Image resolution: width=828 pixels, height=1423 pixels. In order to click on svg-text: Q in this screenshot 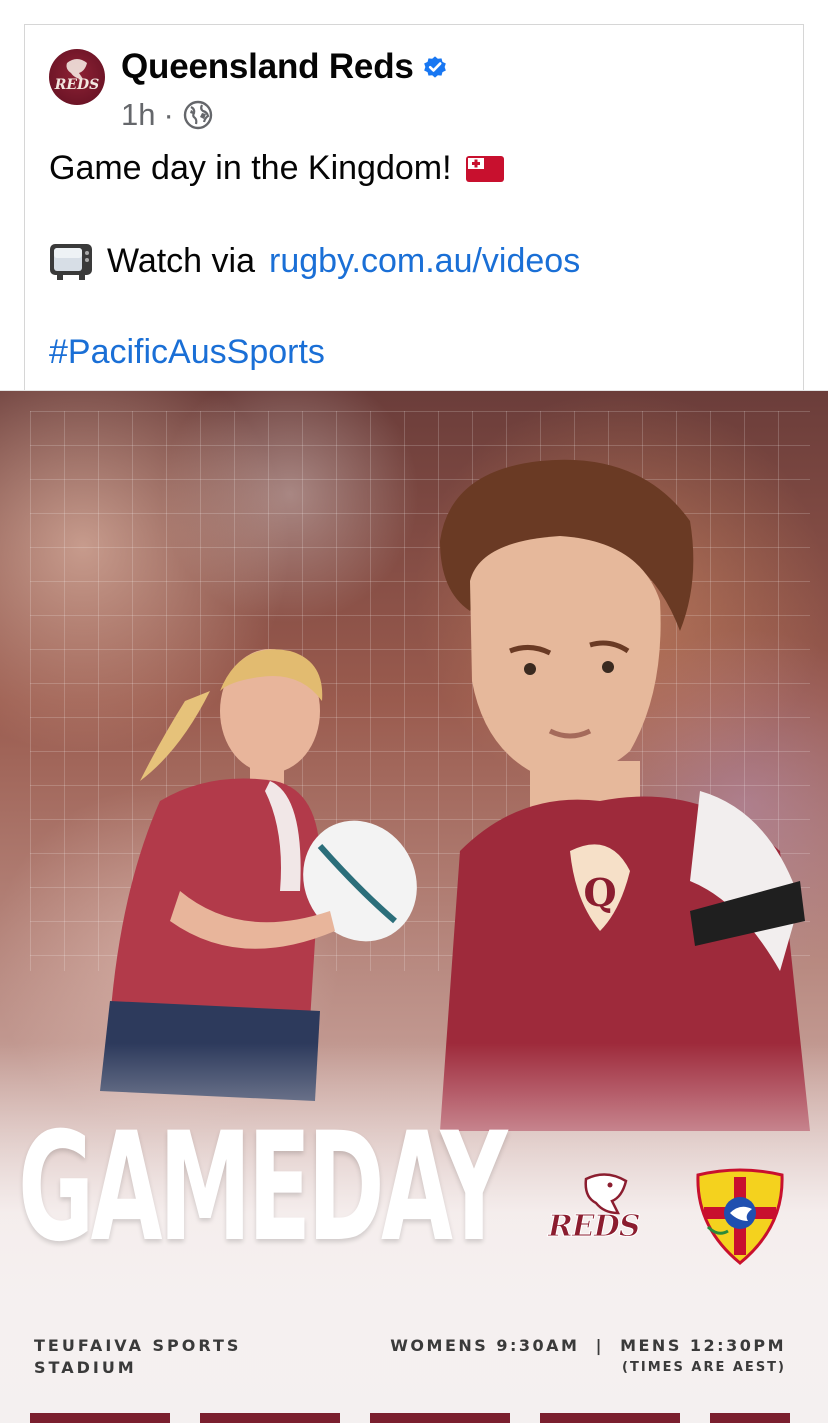, I will do `click(599, 892)`.